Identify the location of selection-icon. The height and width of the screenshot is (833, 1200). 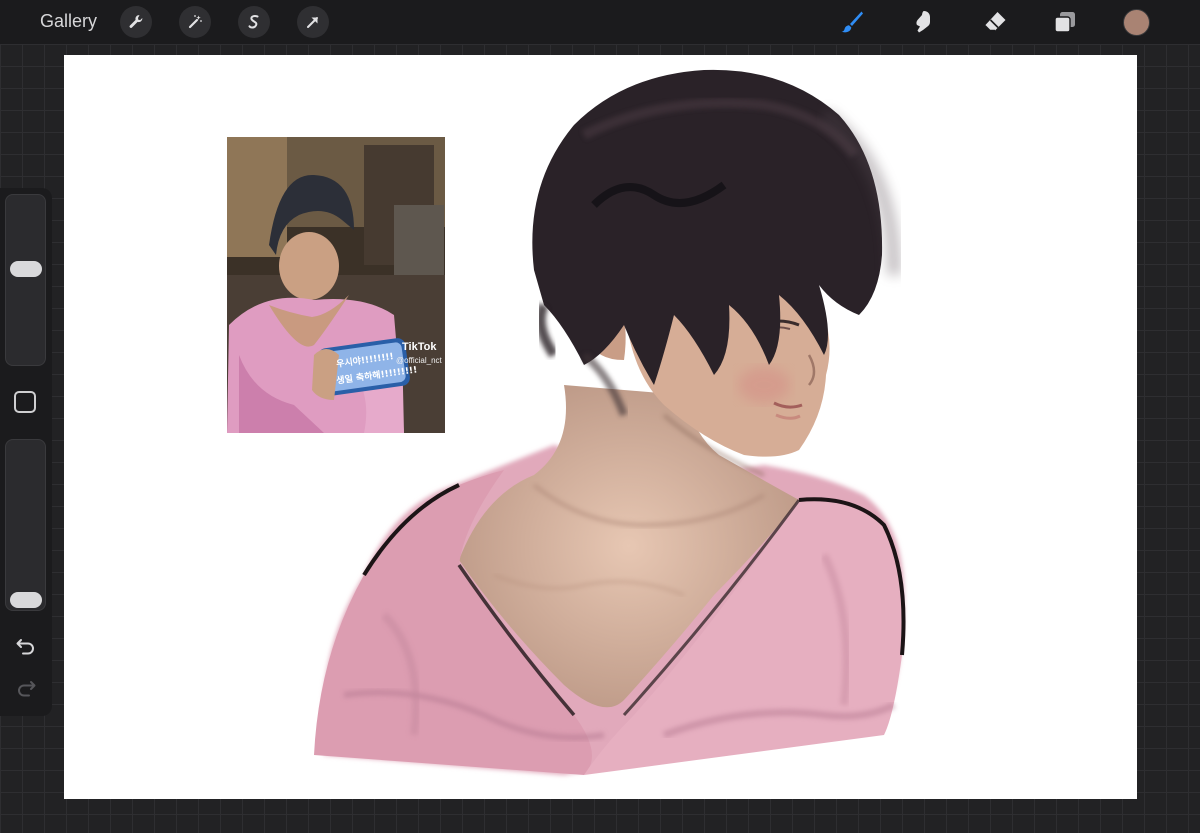
(253, 22).